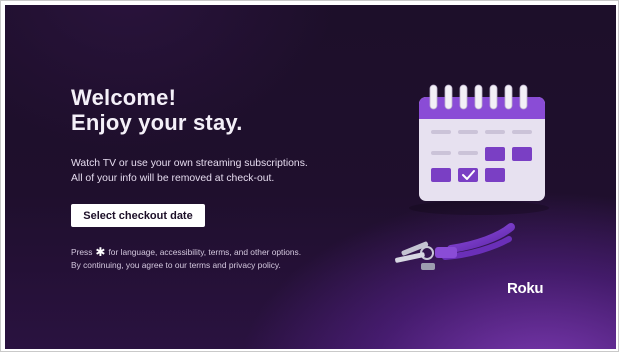 This screenshot has height=352, width=619. What do you see at coordinates (525, 288) in the screenshot?
I see `roku-logo: Roku` at bounding box center [525, 288].